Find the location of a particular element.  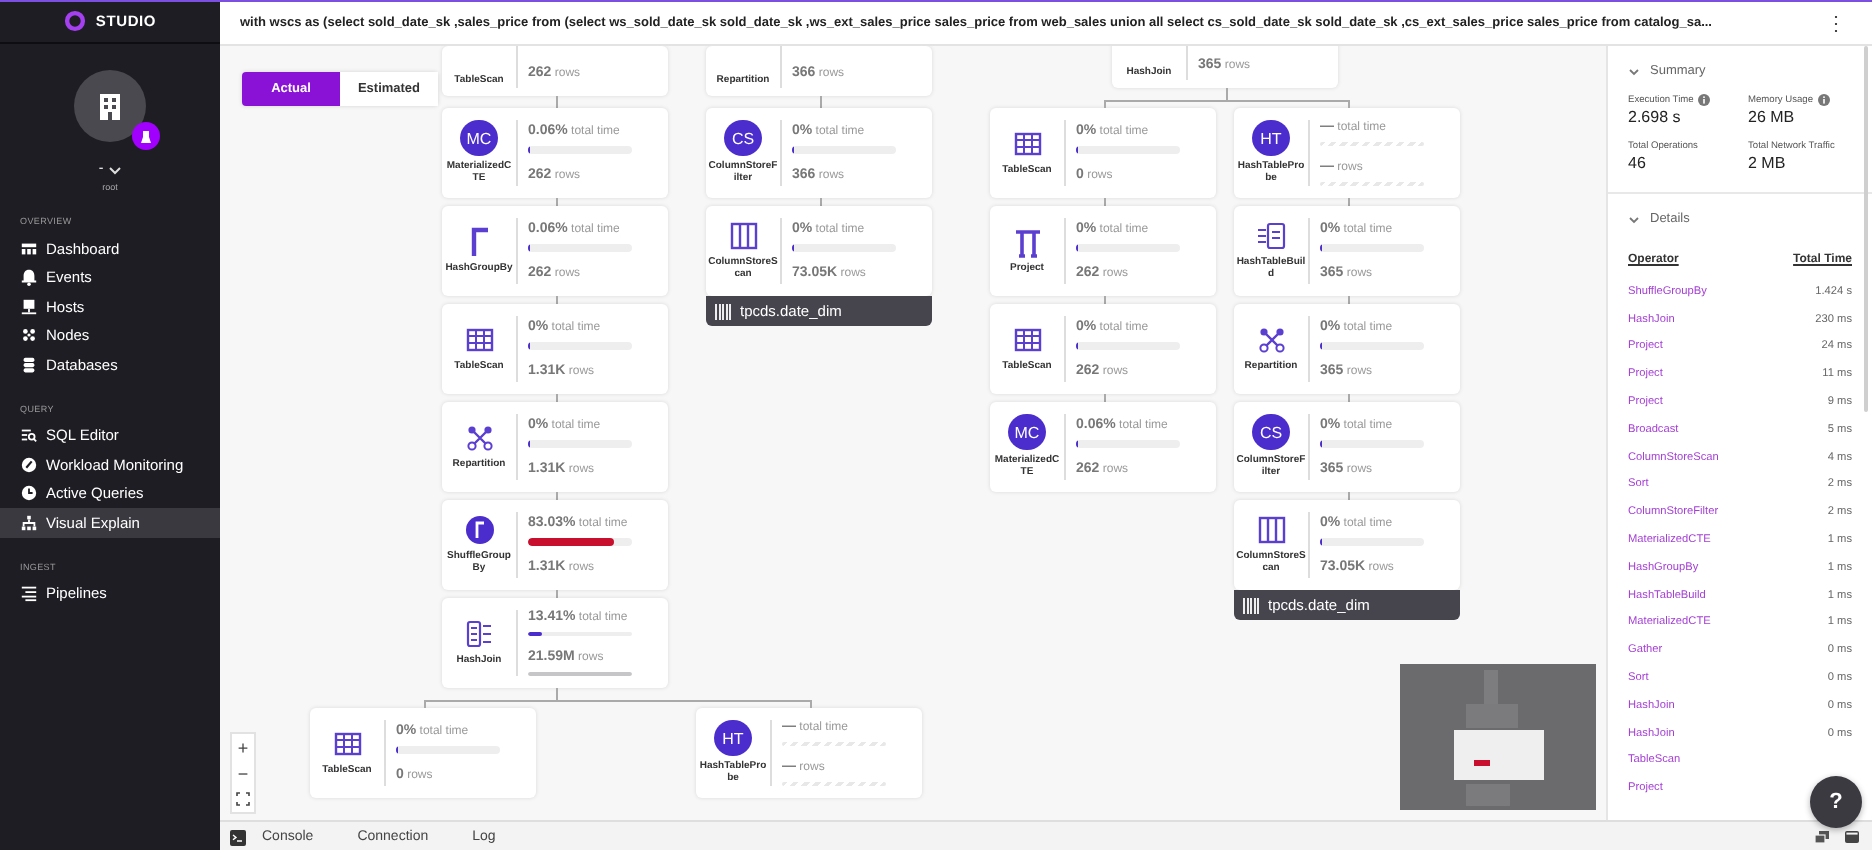

gamma-circle-icon is located at coordinates (479, 530).